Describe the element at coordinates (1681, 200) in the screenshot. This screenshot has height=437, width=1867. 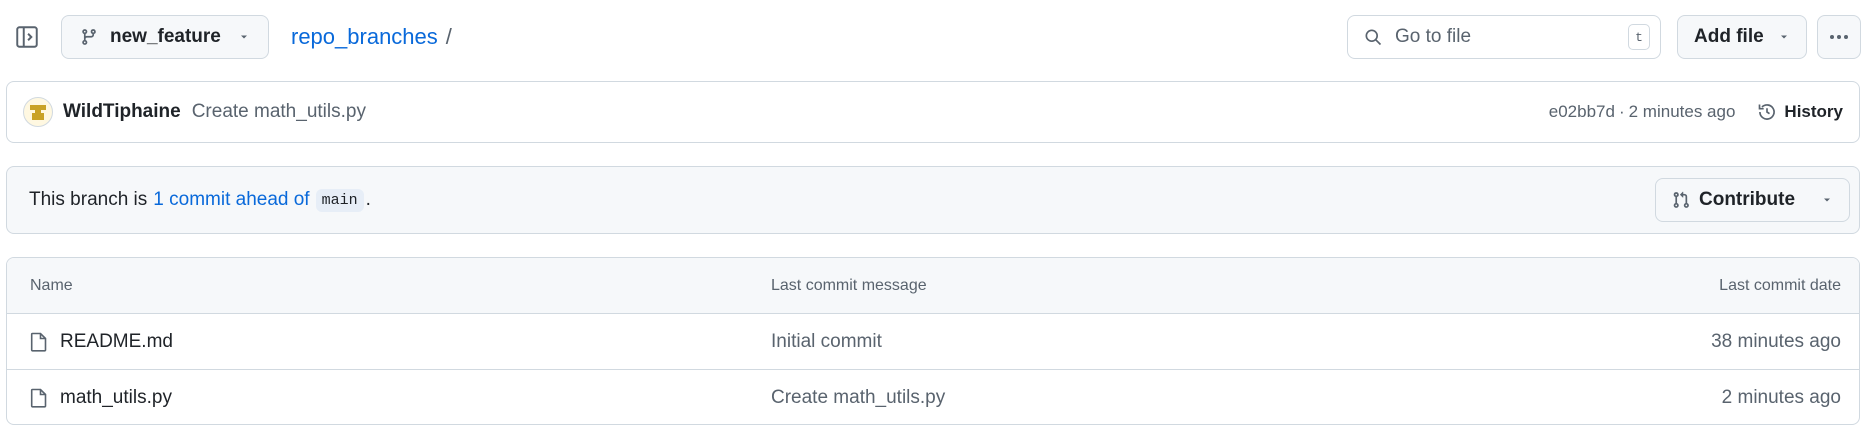
I see `pull-request-icon` at that location.